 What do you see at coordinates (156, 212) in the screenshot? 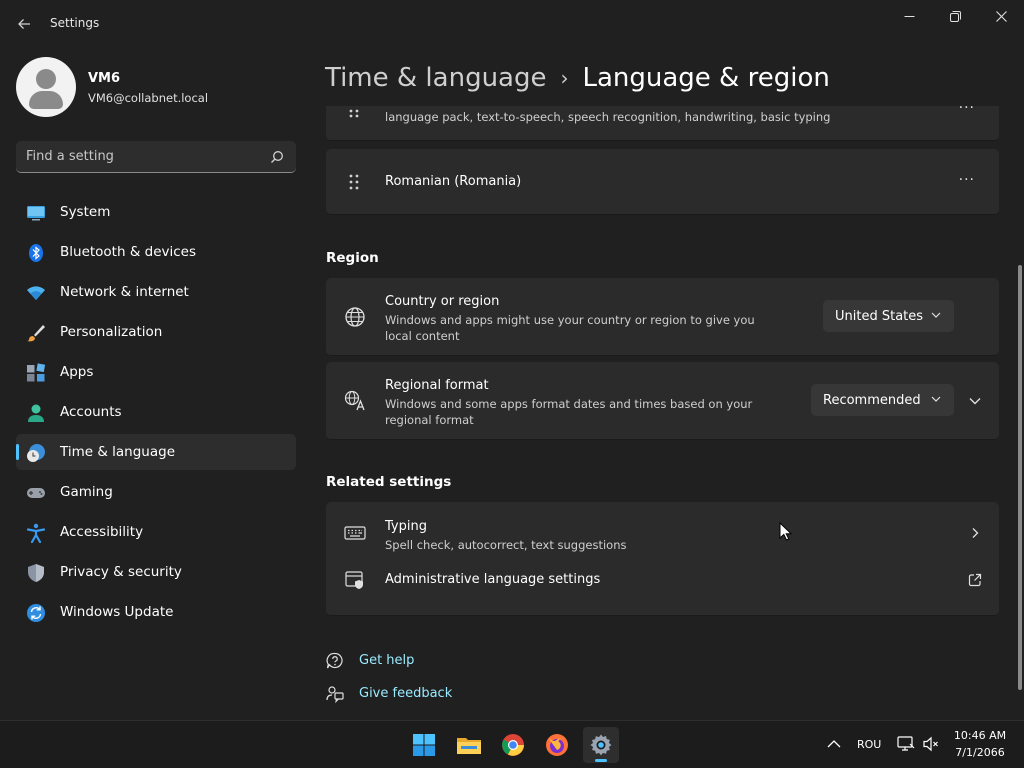
I see `sidebar-item-system: System` at bounding box center [156, 212].